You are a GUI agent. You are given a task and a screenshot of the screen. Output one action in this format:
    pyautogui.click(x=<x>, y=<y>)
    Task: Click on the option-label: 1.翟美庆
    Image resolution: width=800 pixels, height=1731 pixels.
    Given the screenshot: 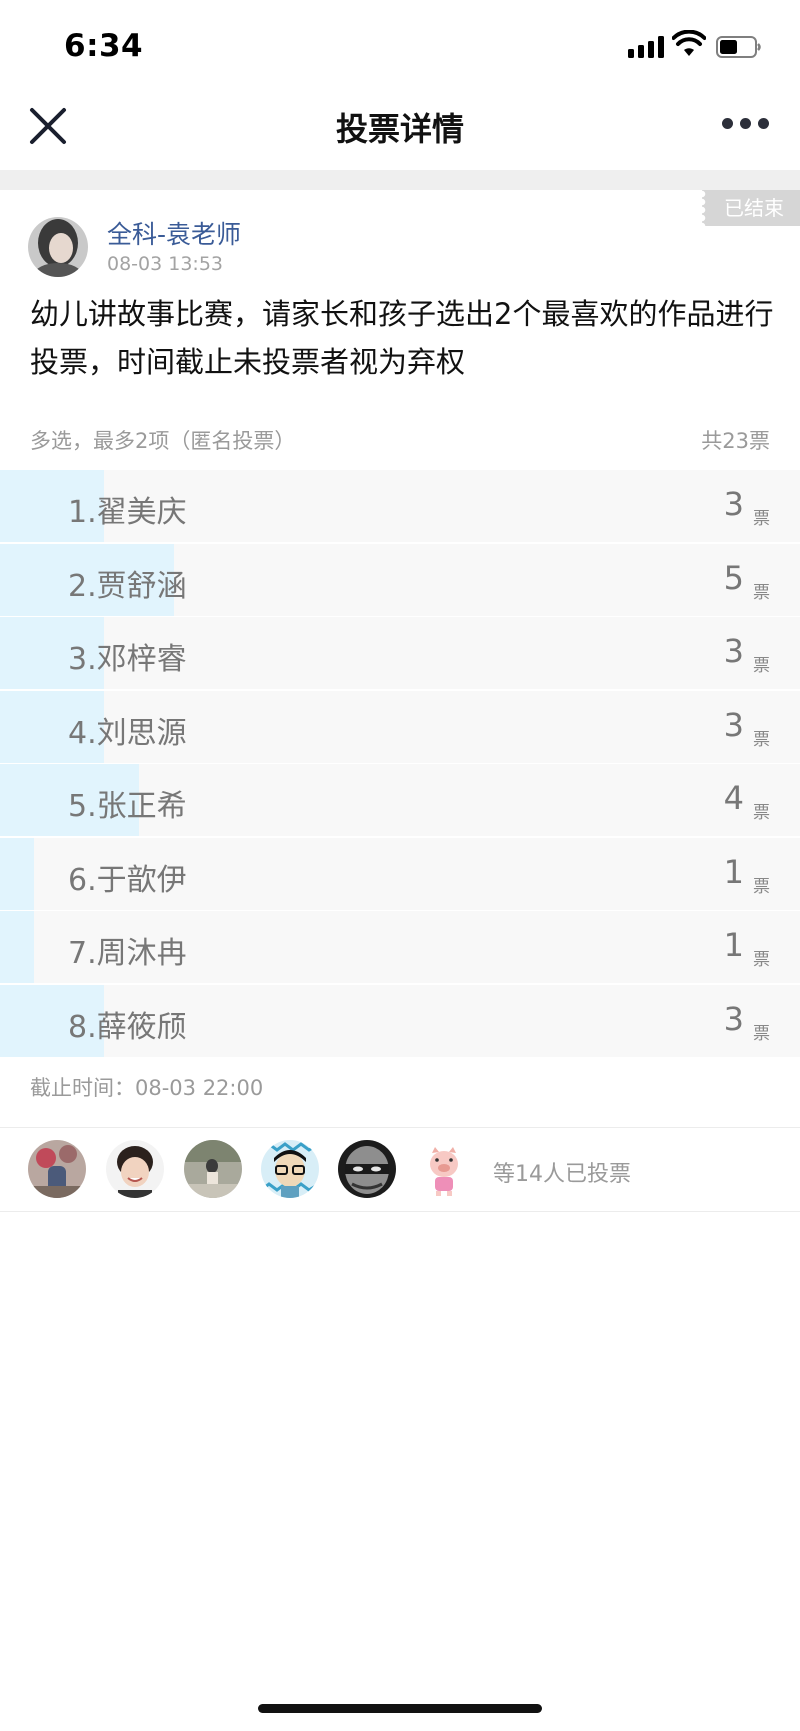 What is the action you would take?
    pyautogui.click(x=127, y=512)
    